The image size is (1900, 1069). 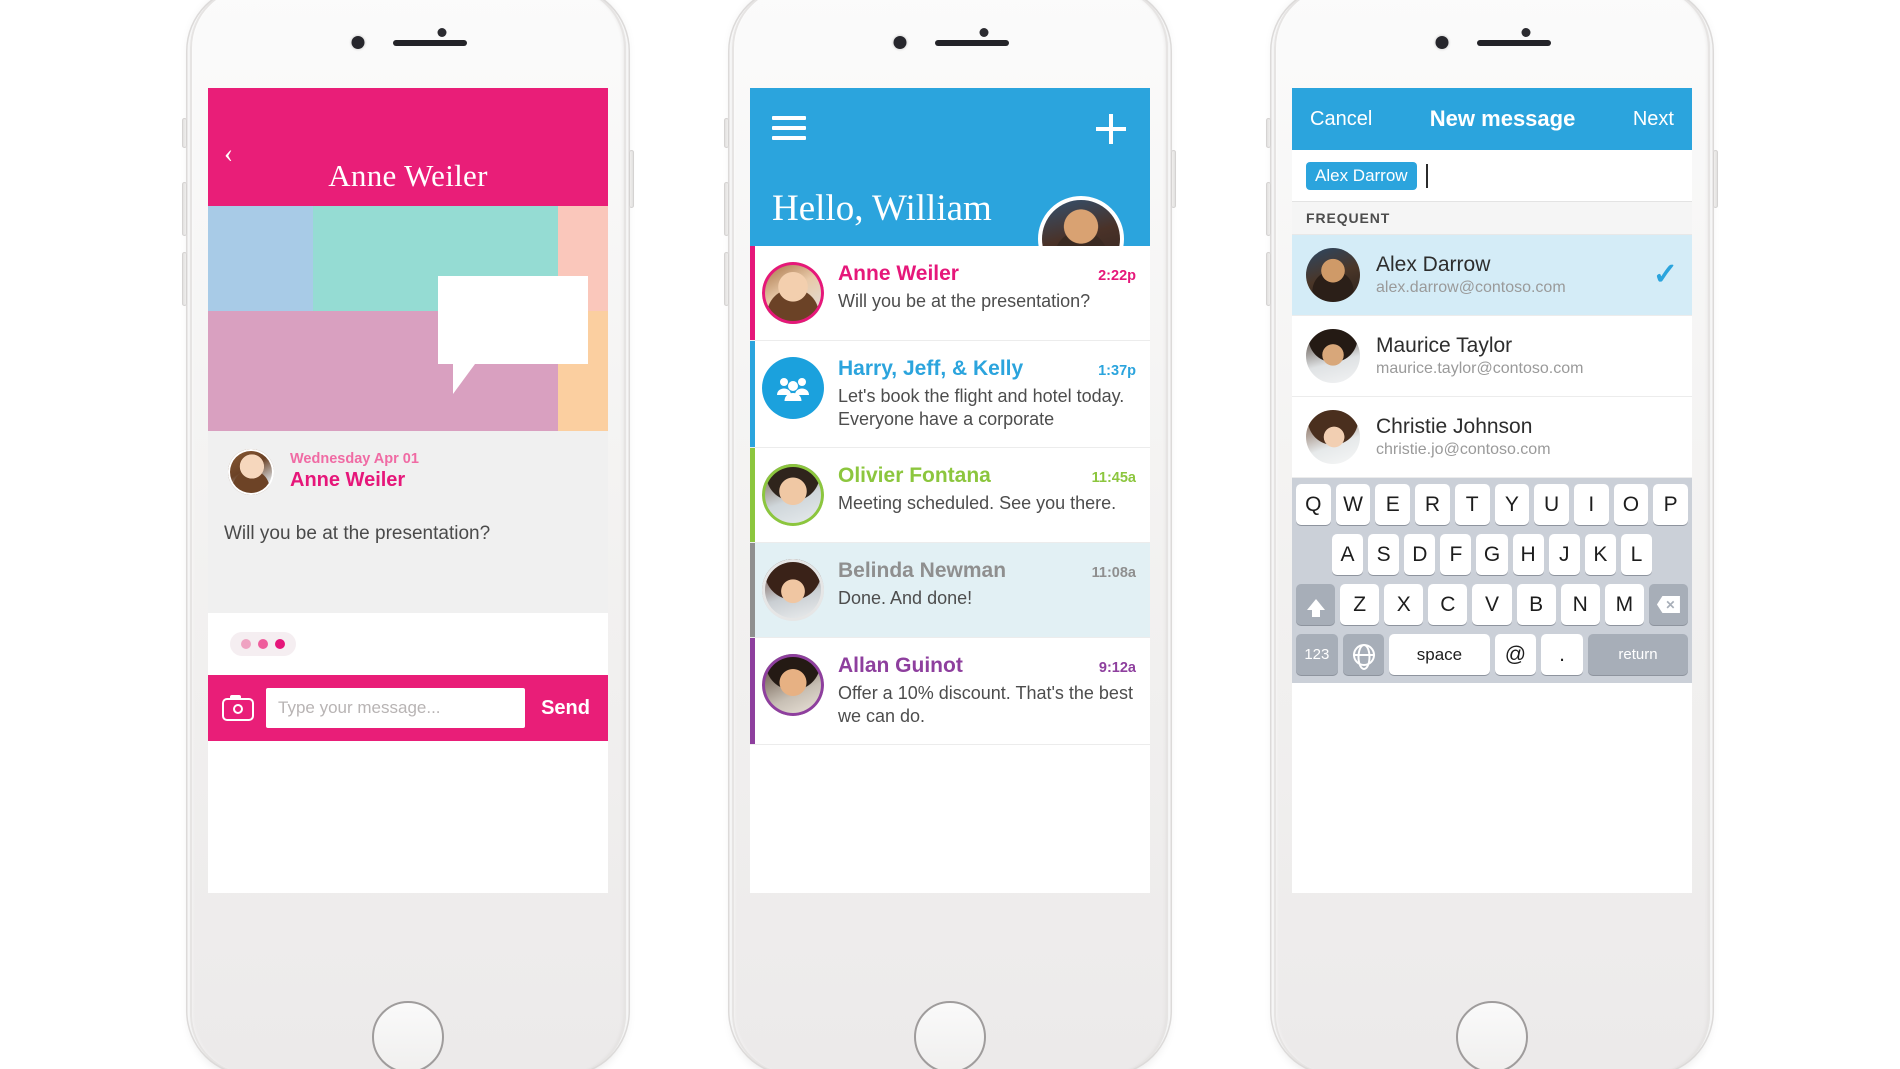 What do you see at coordinates (1113, 478) in the screenshot?
I see `conversation-timestamp: 11:45a` at bounding box center [1113, 478].